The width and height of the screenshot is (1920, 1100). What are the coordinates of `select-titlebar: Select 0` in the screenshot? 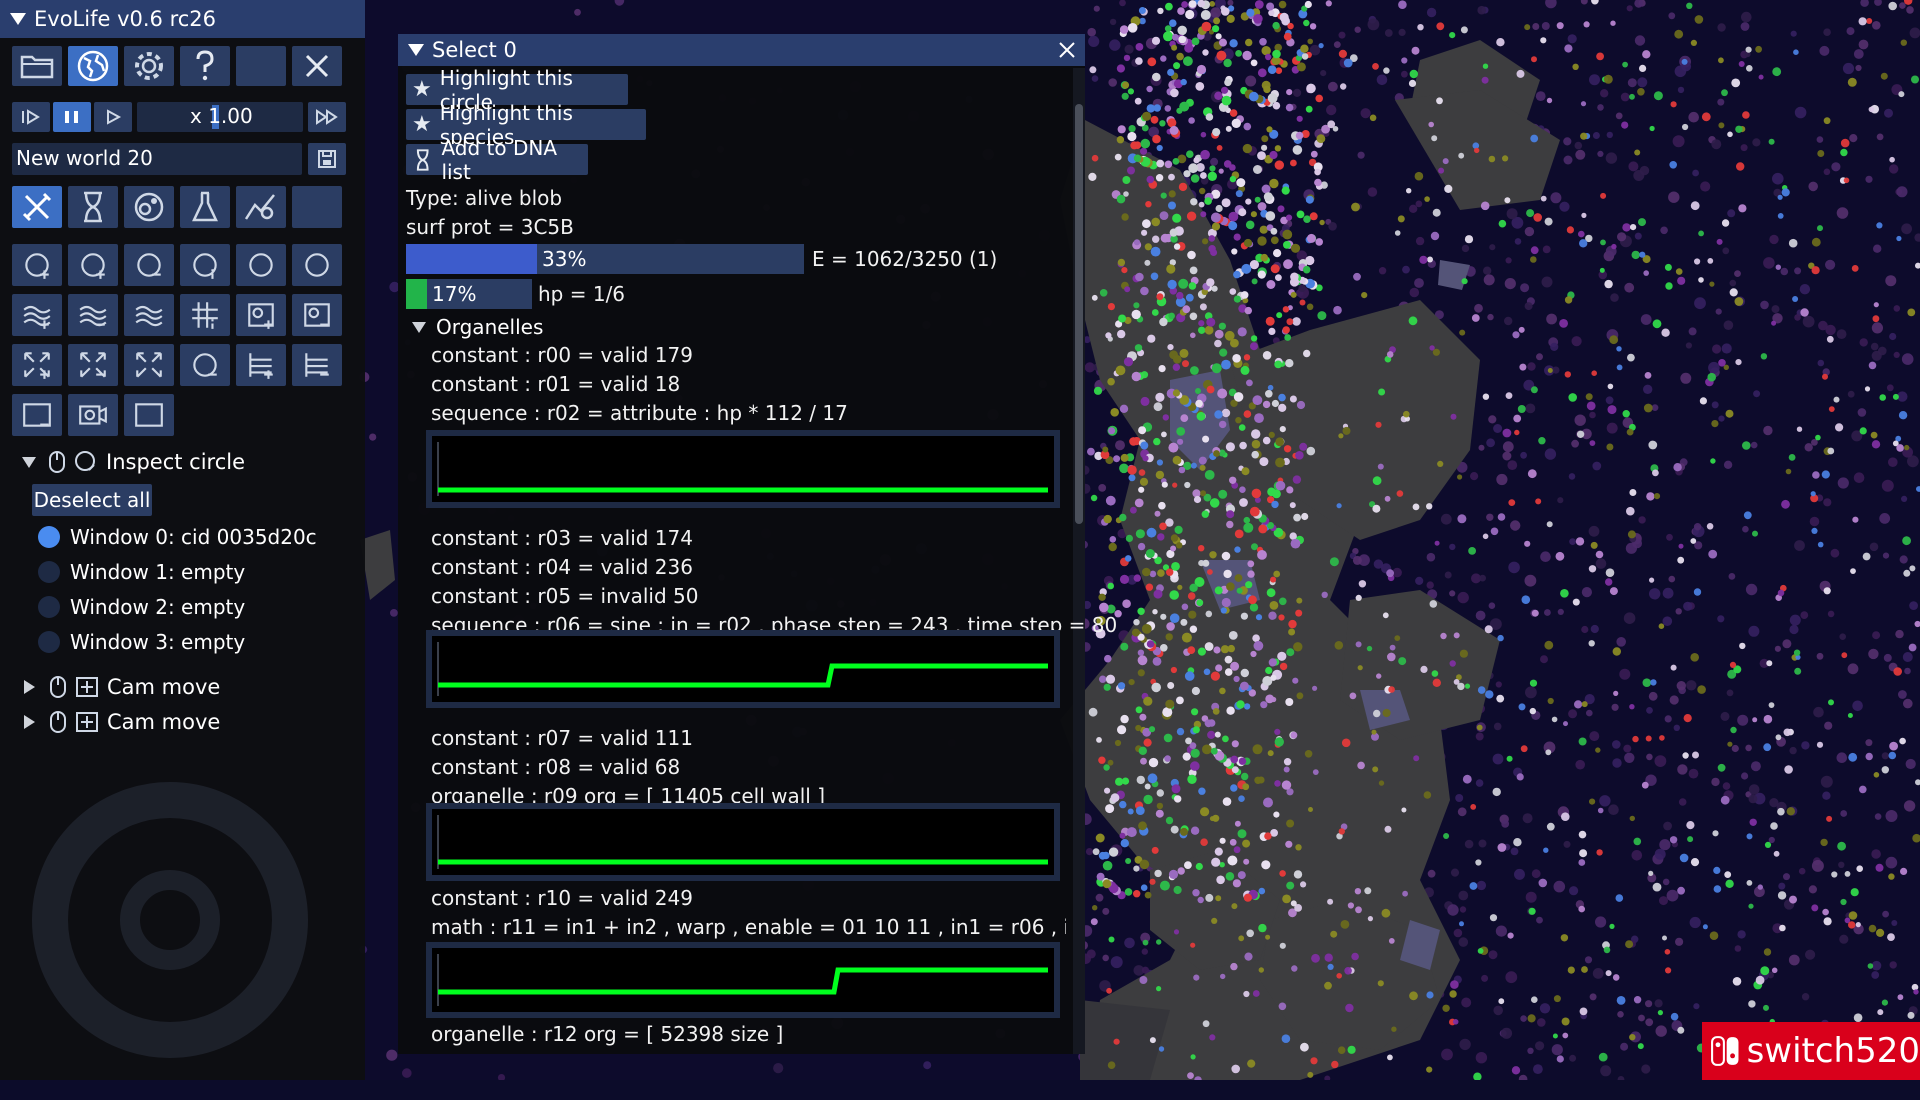 It's located at (741, 50).